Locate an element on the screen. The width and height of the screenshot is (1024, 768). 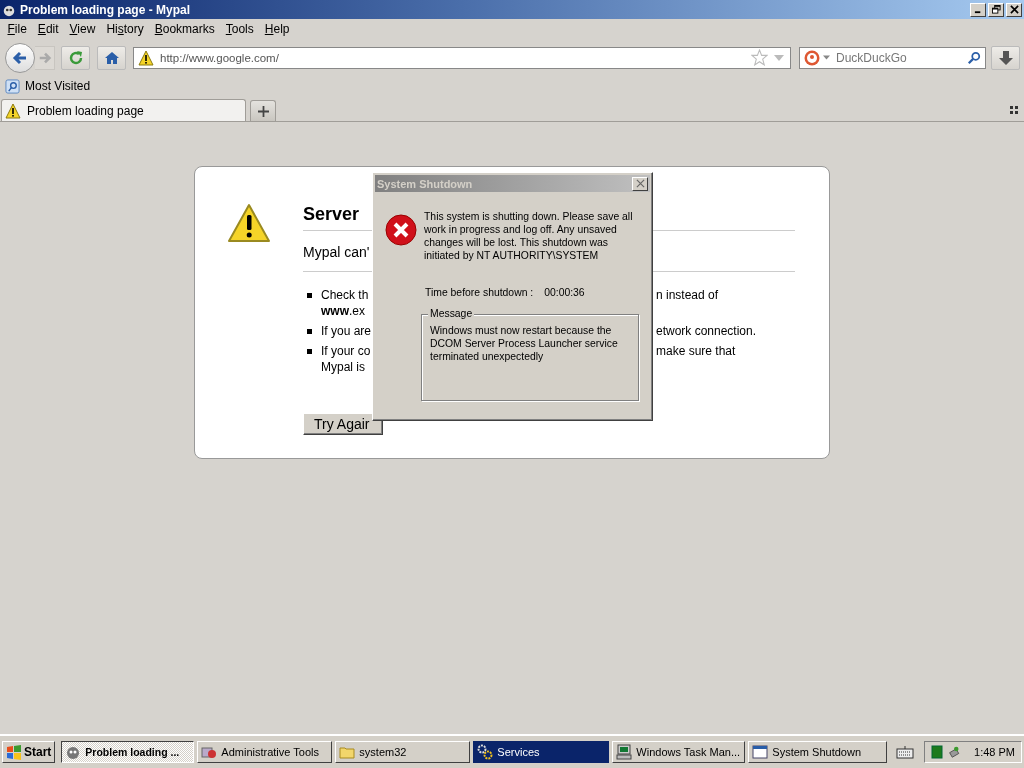
download-icon is located at coordinates (1005, 57).